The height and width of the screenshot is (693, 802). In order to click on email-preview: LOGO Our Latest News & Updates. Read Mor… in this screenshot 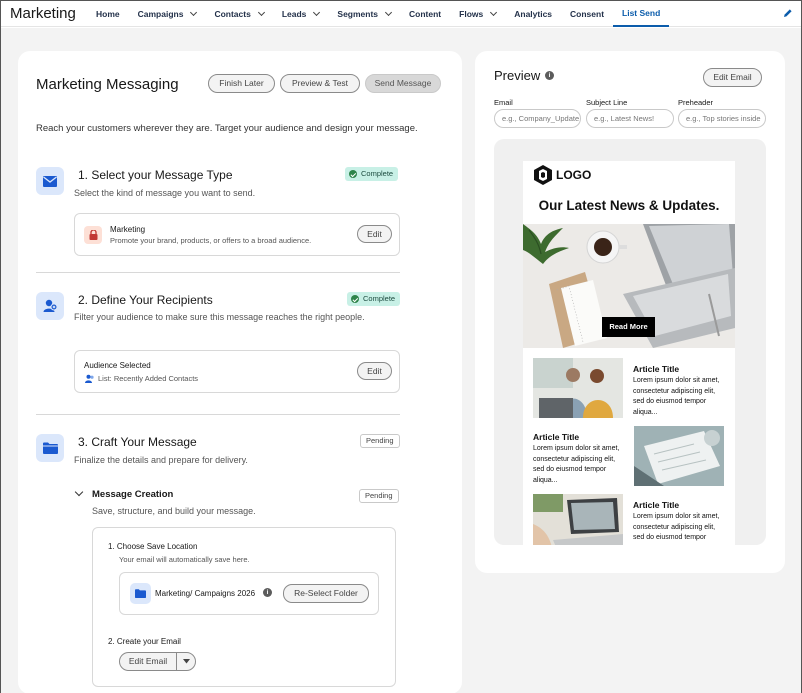, I will do `click(629, 353)`.